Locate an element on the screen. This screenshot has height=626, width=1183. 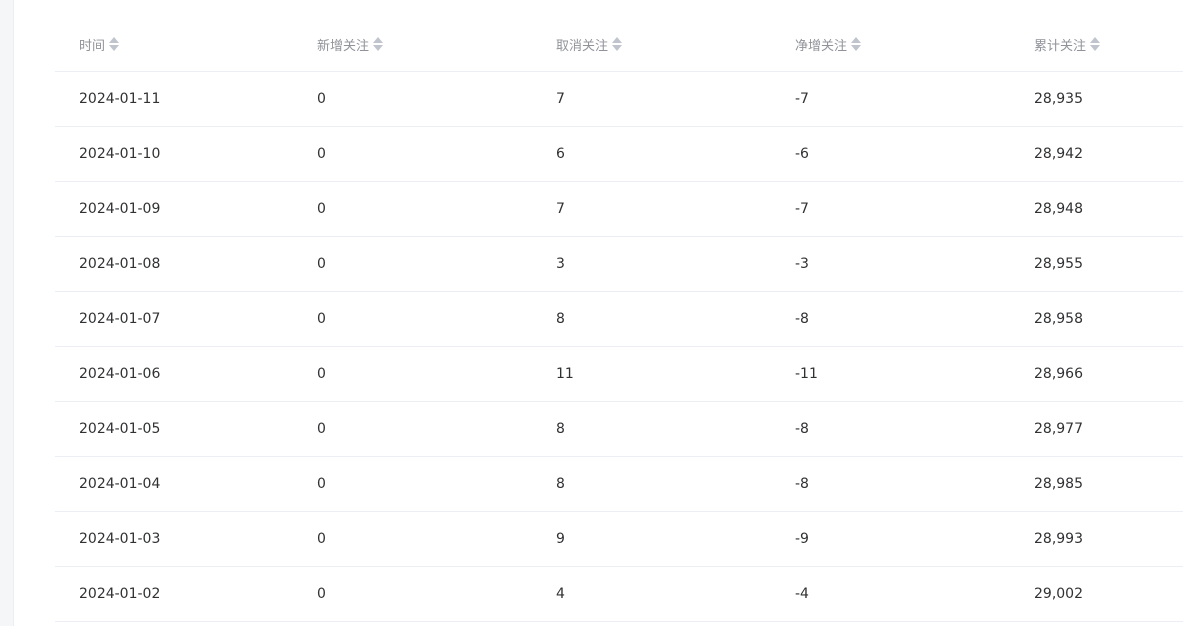
cell-total-follow: 28,942 is located at coordinates (1096, 154).